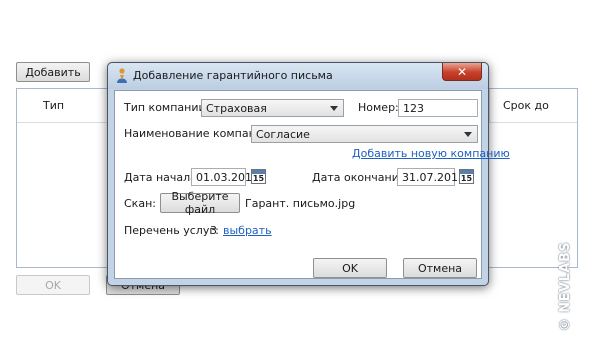 The width and height of the screenshot is (593, 358). What do you see at coordinates (272, 108) in the screenshot?
I see `company-type-select: Страховая` at bounding box center [272, 108].